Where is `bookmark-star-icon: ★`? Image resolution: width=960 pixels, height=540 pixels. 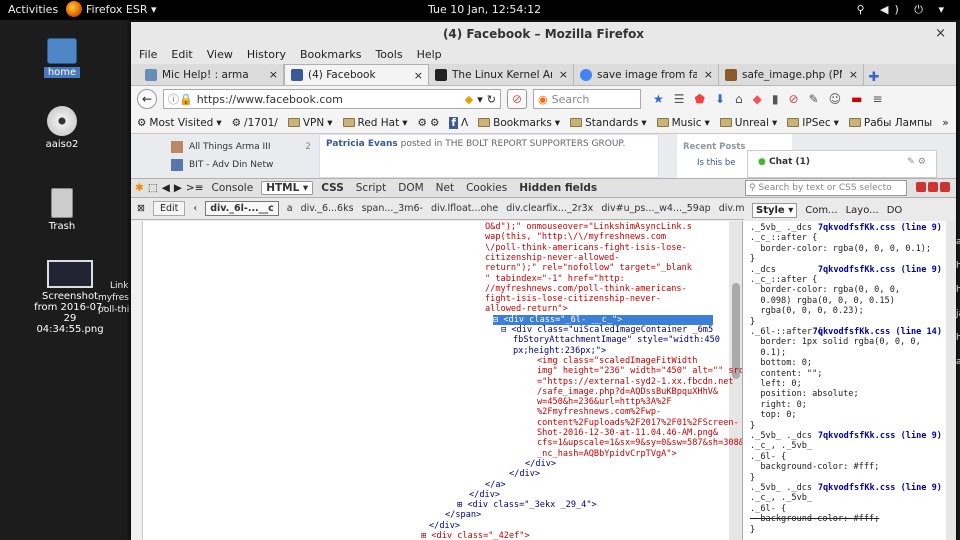 bookmark-star-icon: ★ is located at coordinates (658, 99).